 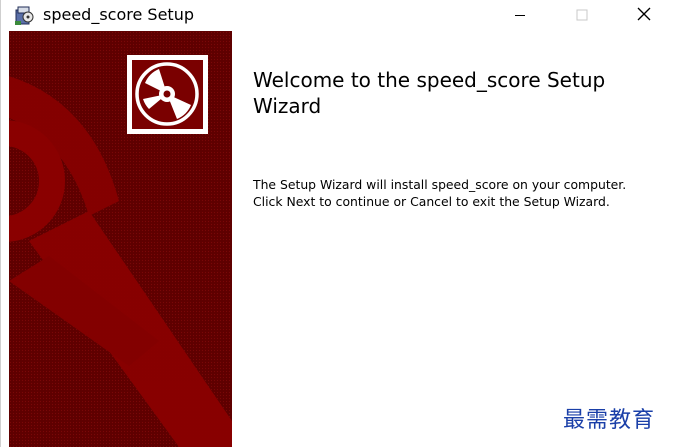 I want to click on close-button, so click(x=644, y=15).